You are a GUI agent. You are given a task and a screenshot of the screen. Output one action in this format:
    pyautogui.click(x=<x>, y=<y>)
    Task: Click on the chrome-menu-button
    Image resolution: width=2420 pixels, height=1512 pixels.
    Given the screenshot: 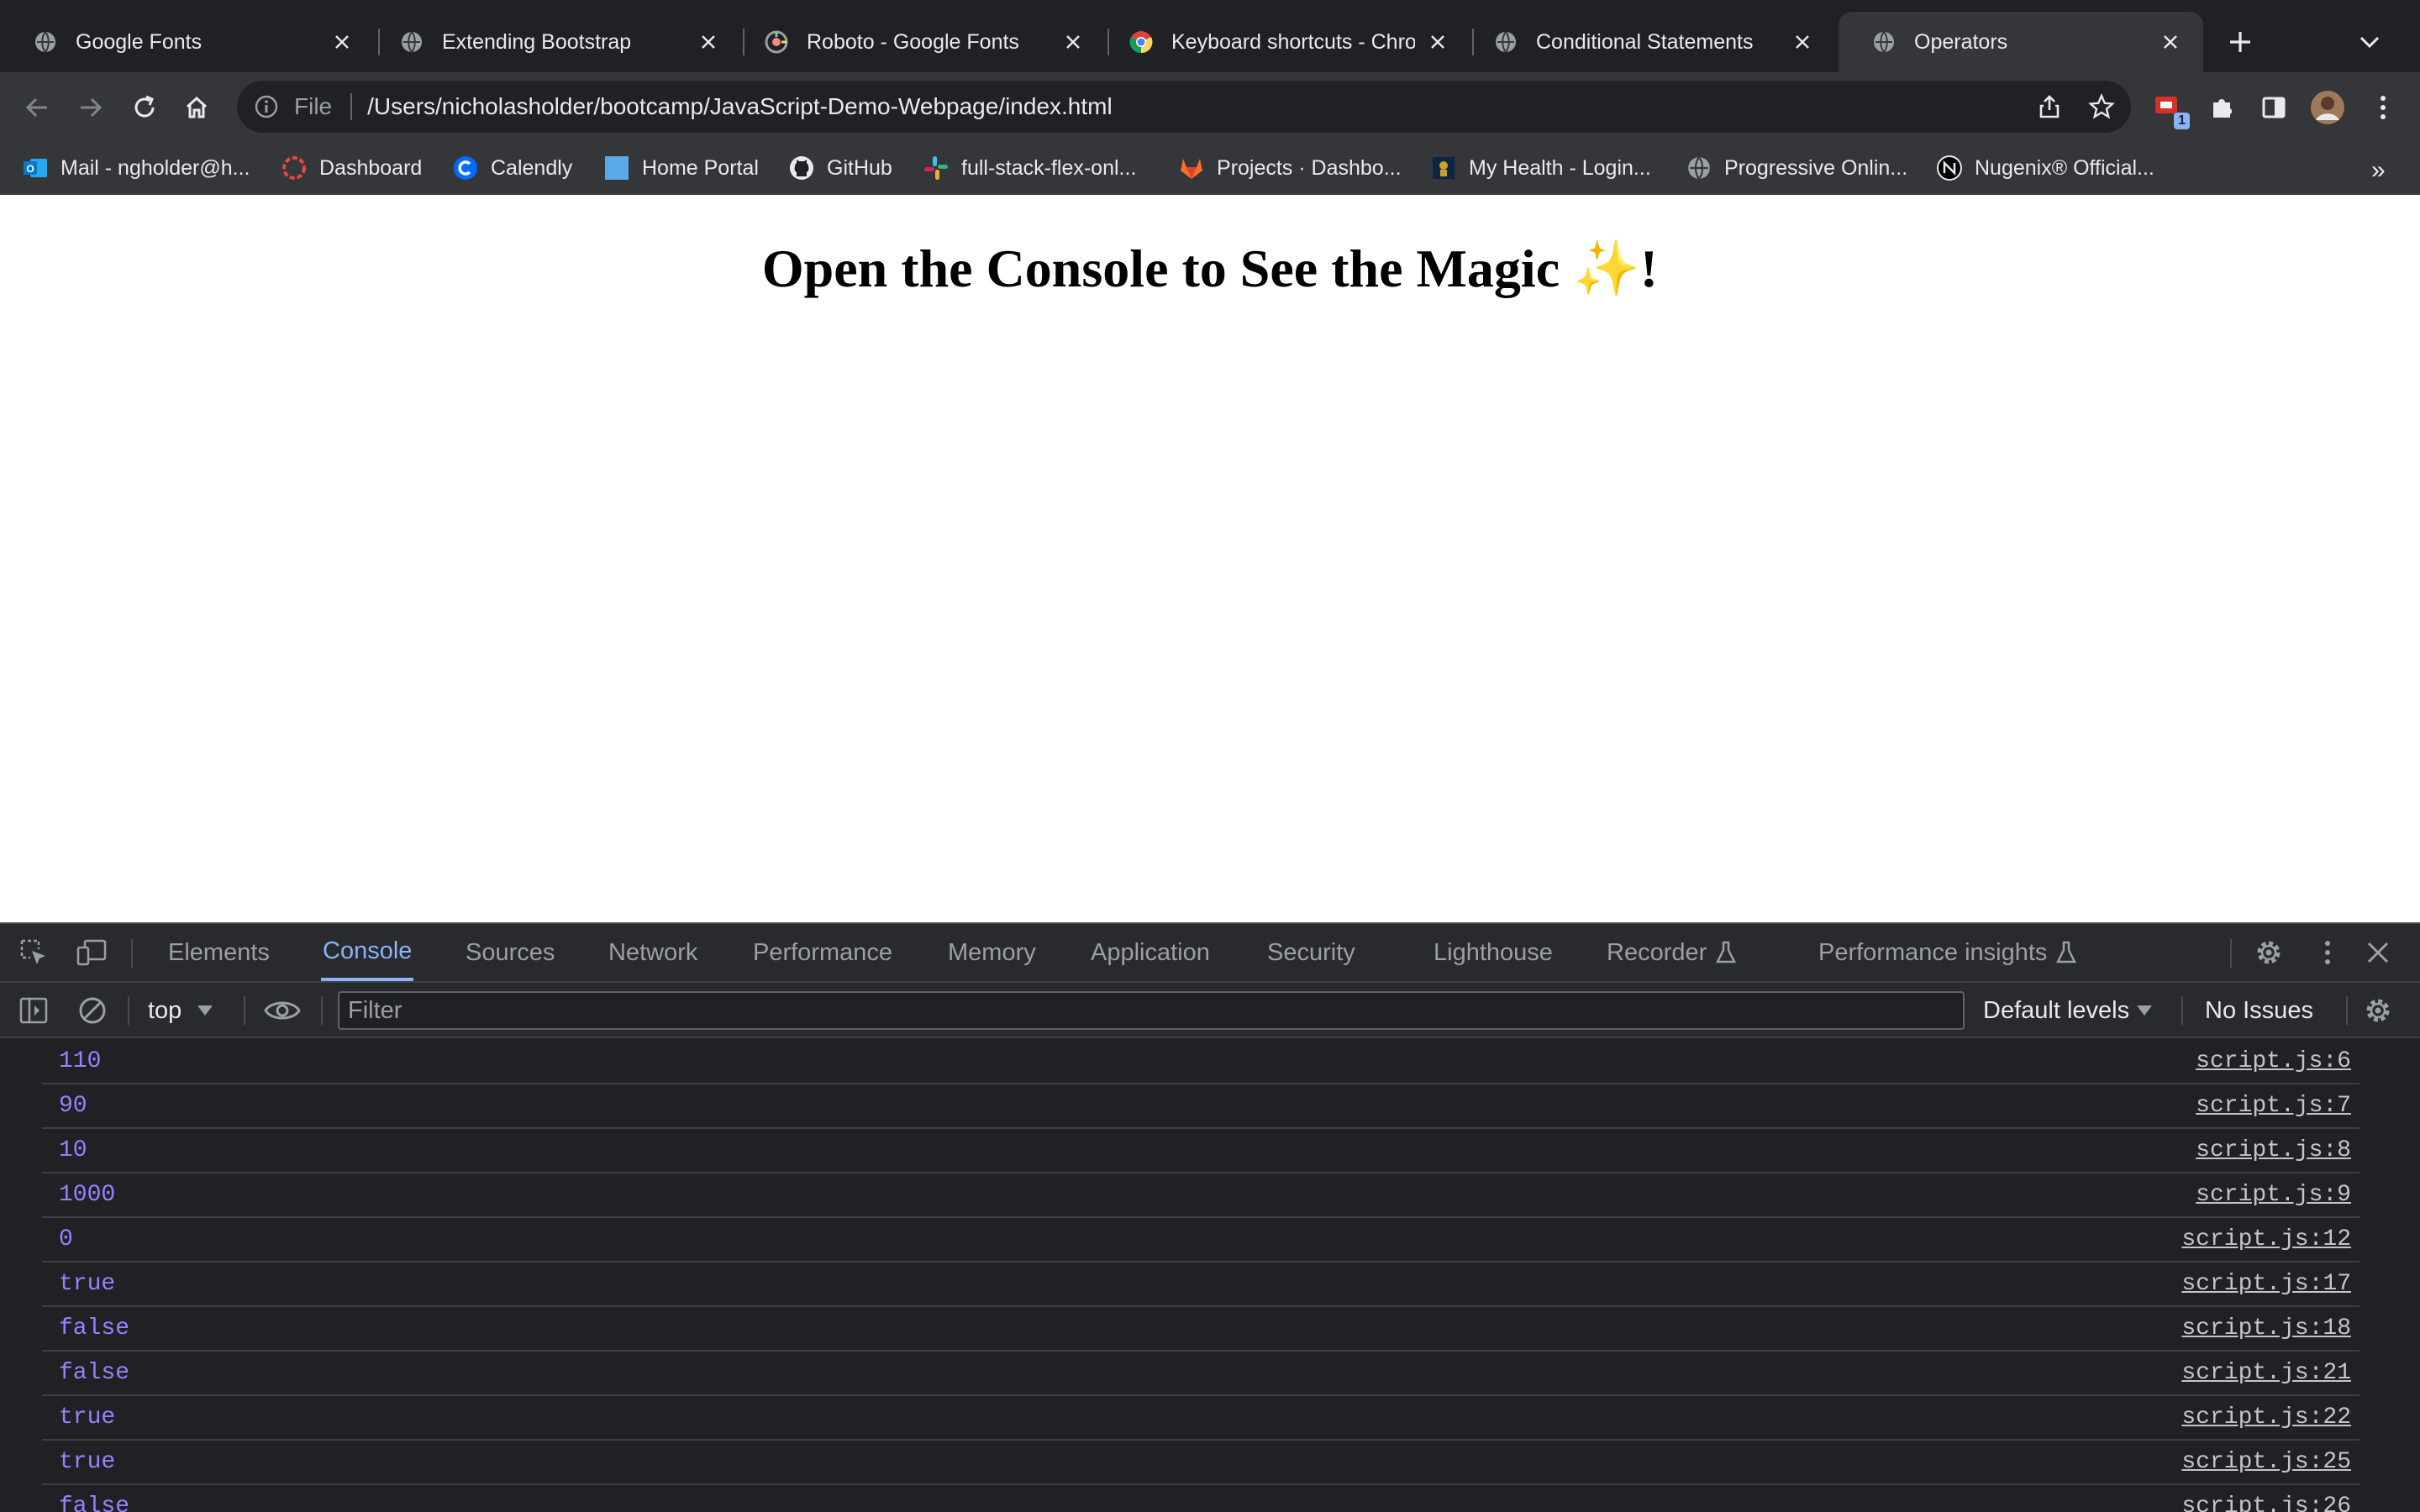 What is the action you would take?
    pyautogui.click(x=2383, y=107)
    